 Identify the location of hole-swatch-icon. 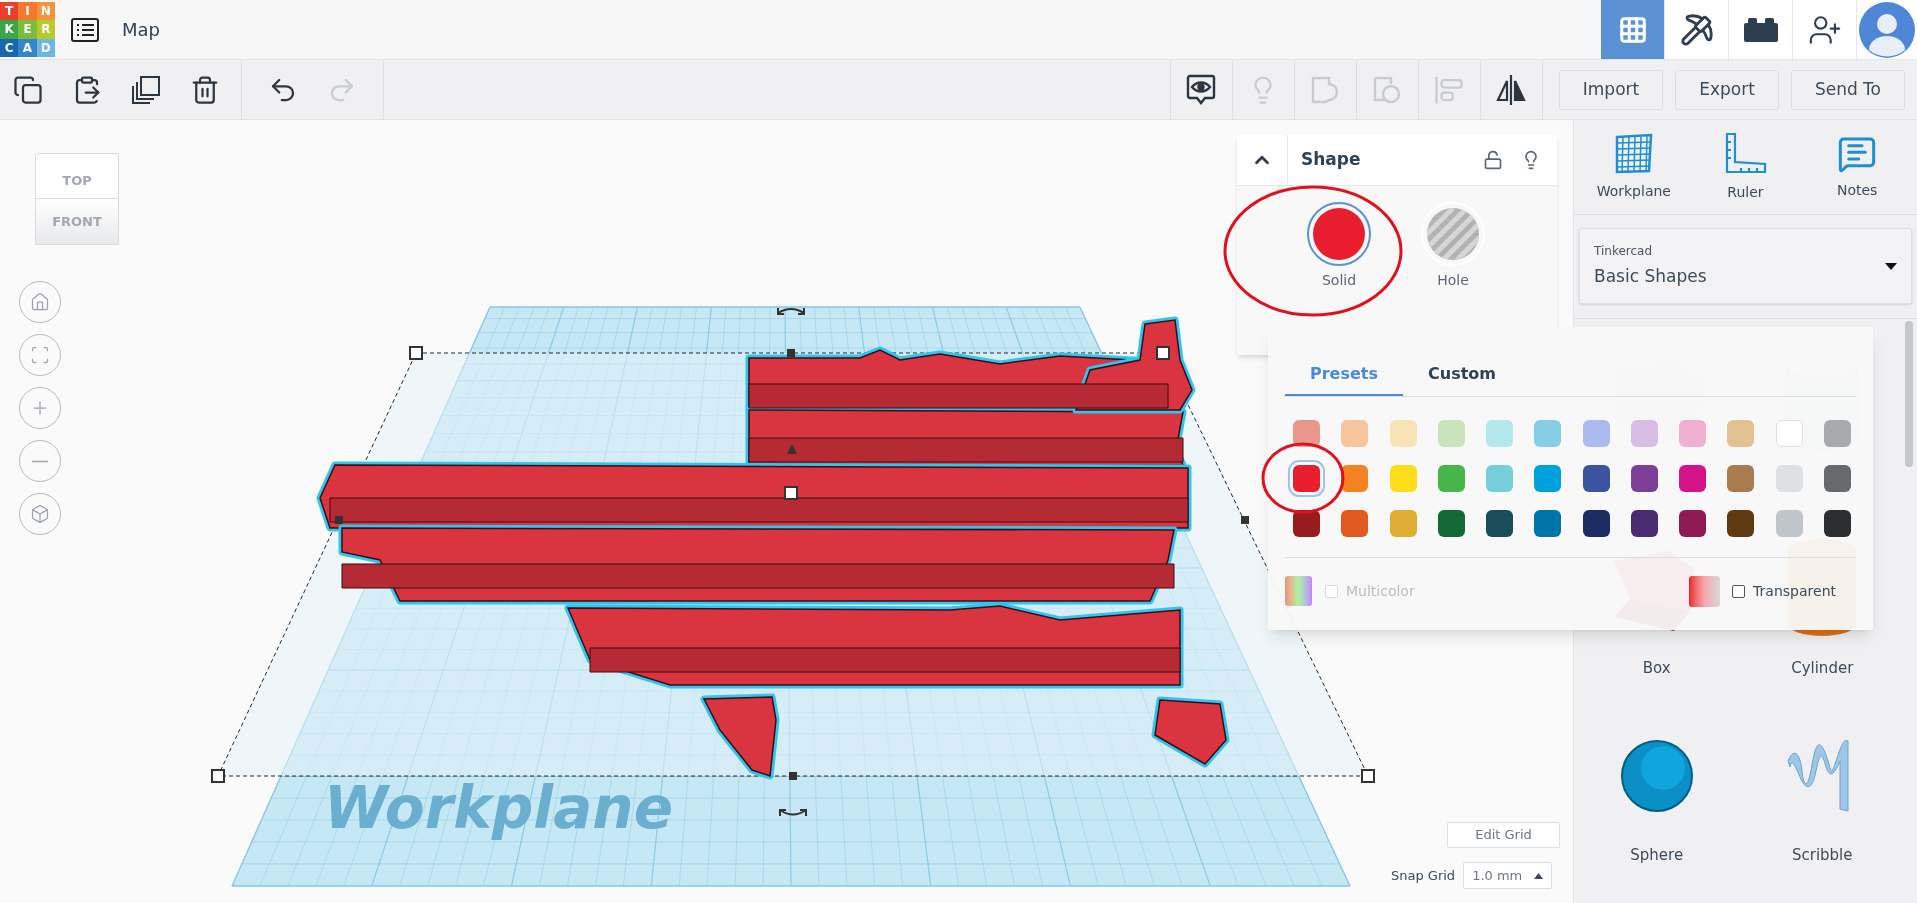
(1453, 234).